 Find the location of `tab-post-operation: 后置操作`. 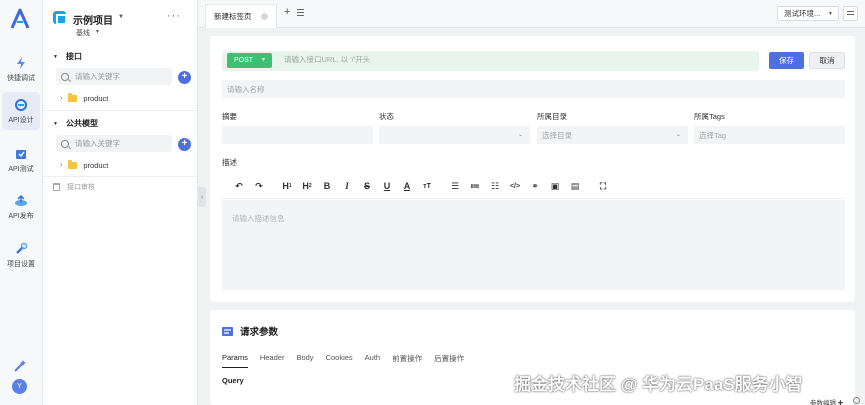

tab-post-operation: 后置操作 is located at coordinates (449, 360).